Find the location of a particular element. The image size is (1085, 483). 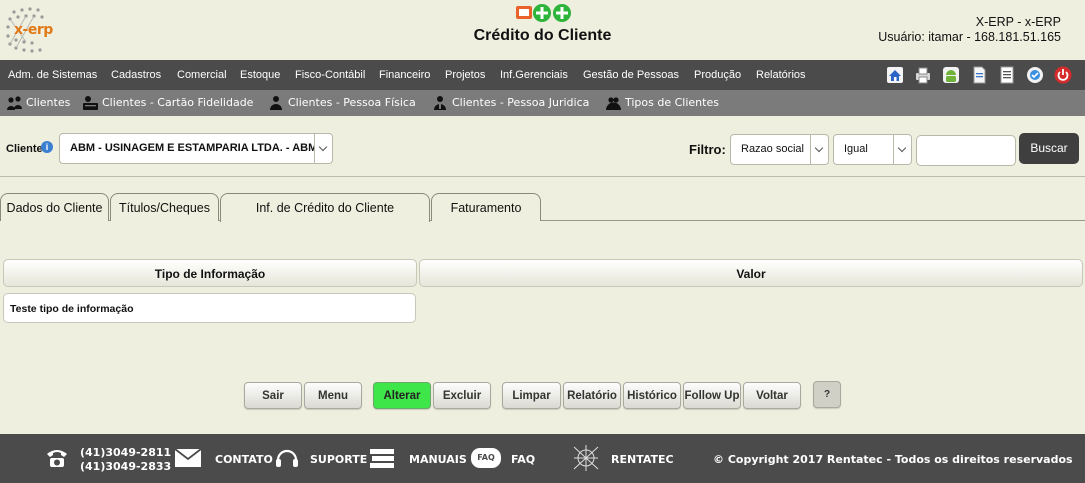

power-icon is located at coordinates (1063, 75).